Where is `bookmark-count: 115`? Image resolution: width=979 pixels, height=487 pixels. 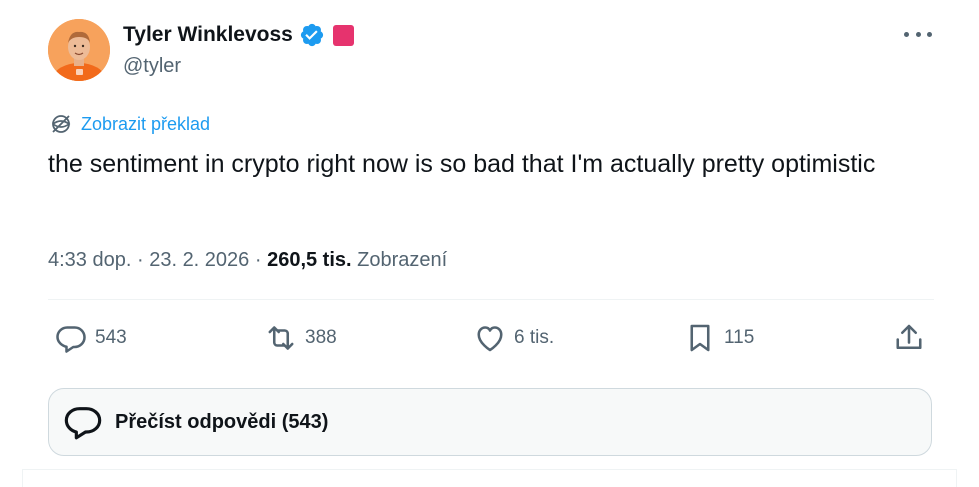
bookmark-count: 115 is located at coordinates (739, 337).